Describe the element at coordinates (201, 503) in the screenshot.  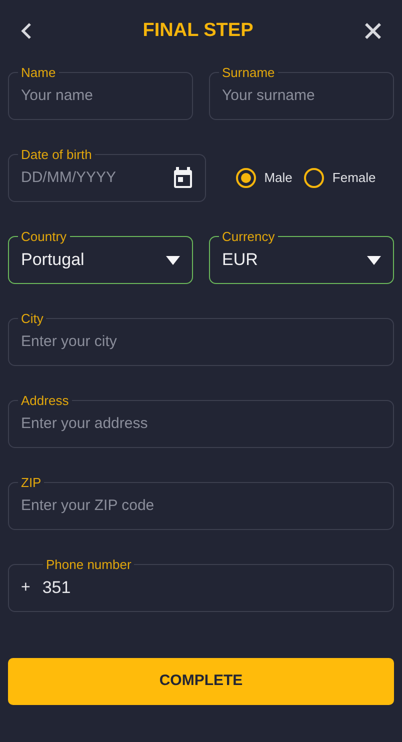
I see `input-field: ZIP Enter your ZIP code` at that location.